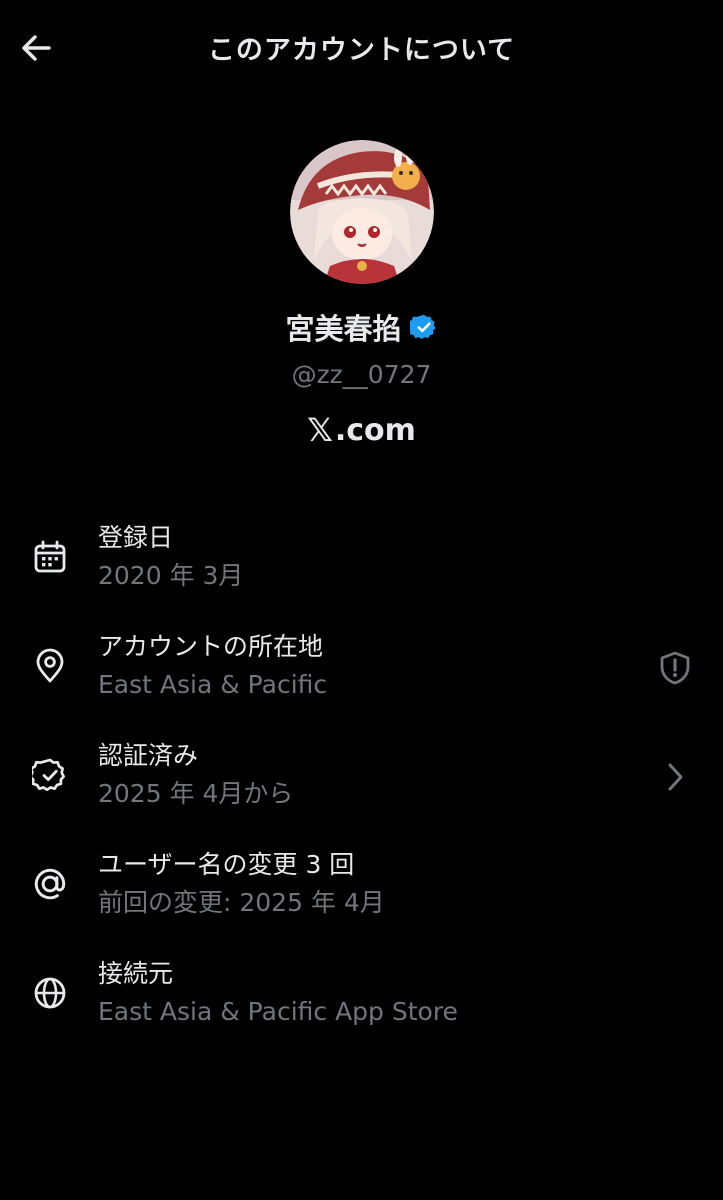 This screenshot has height=1200, width=723. I want to click on shield-alert-icon, so click(675, 668).